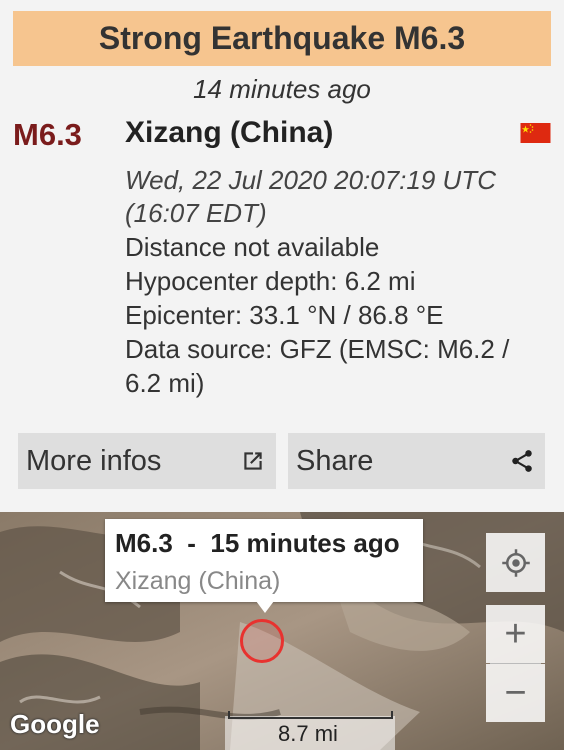  What do you see at coordinates (253, 461) in the screenshot?
I see `external-link-icon` at bounding box center [253, 461].